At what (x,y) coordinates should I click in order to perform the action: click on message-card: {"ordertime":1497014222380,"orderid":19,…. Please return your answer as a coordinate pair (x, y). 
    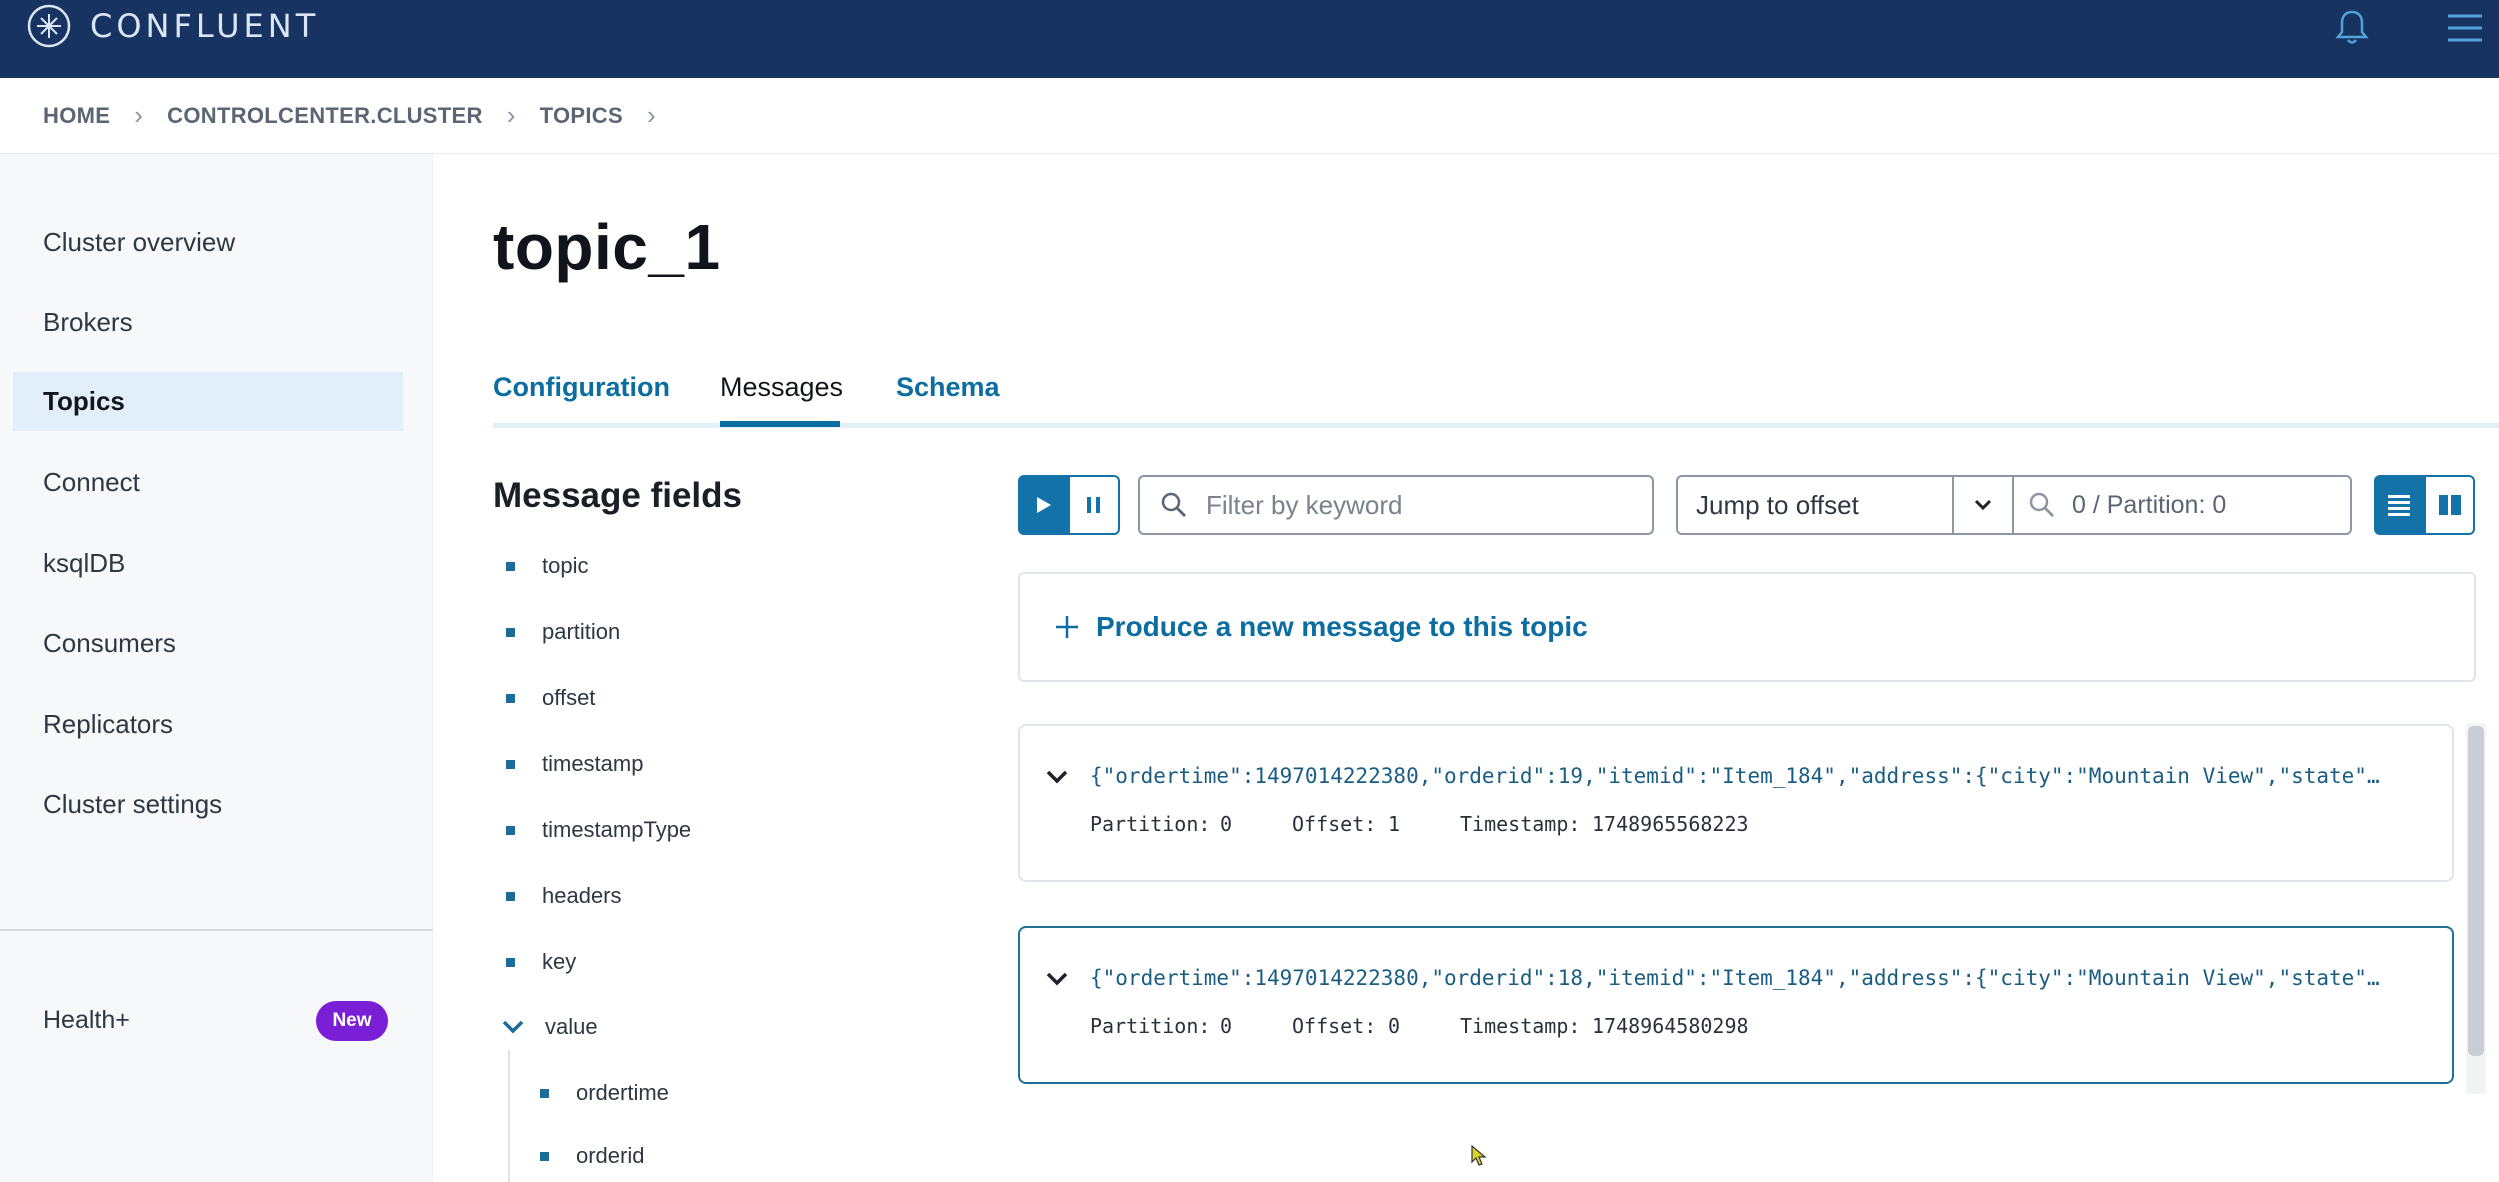
    Looking at the image, I should click on (1736, 803).